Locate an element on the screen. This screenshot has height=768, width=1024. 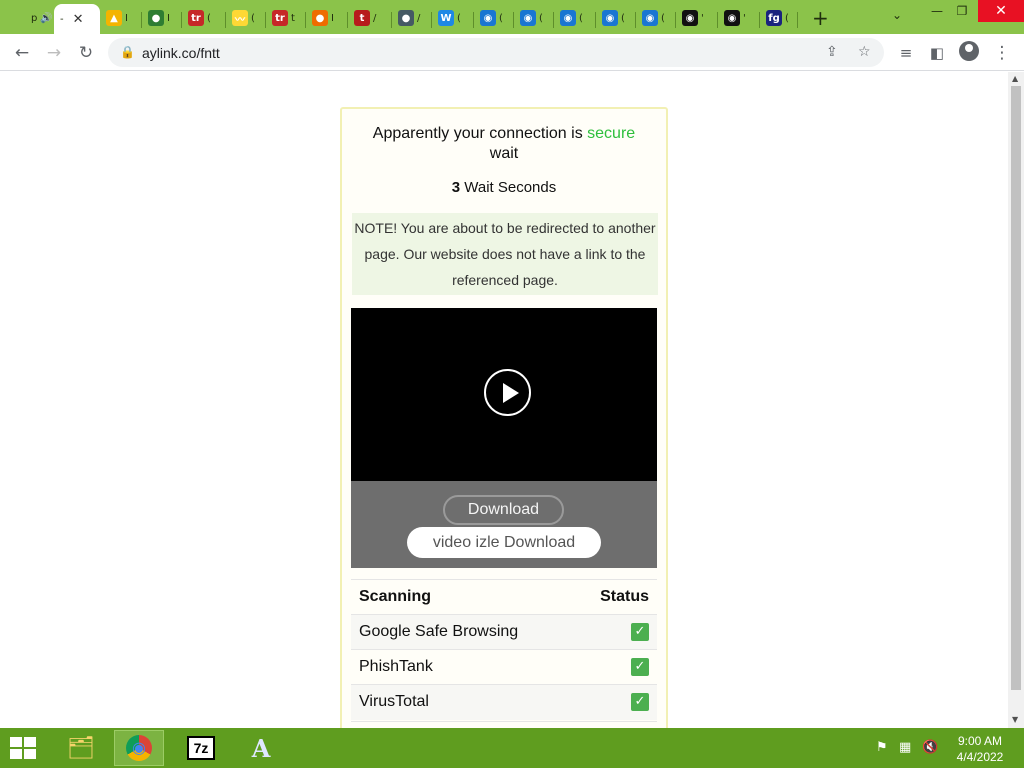
tab-10: ● / is located at coordinates (412, 18).